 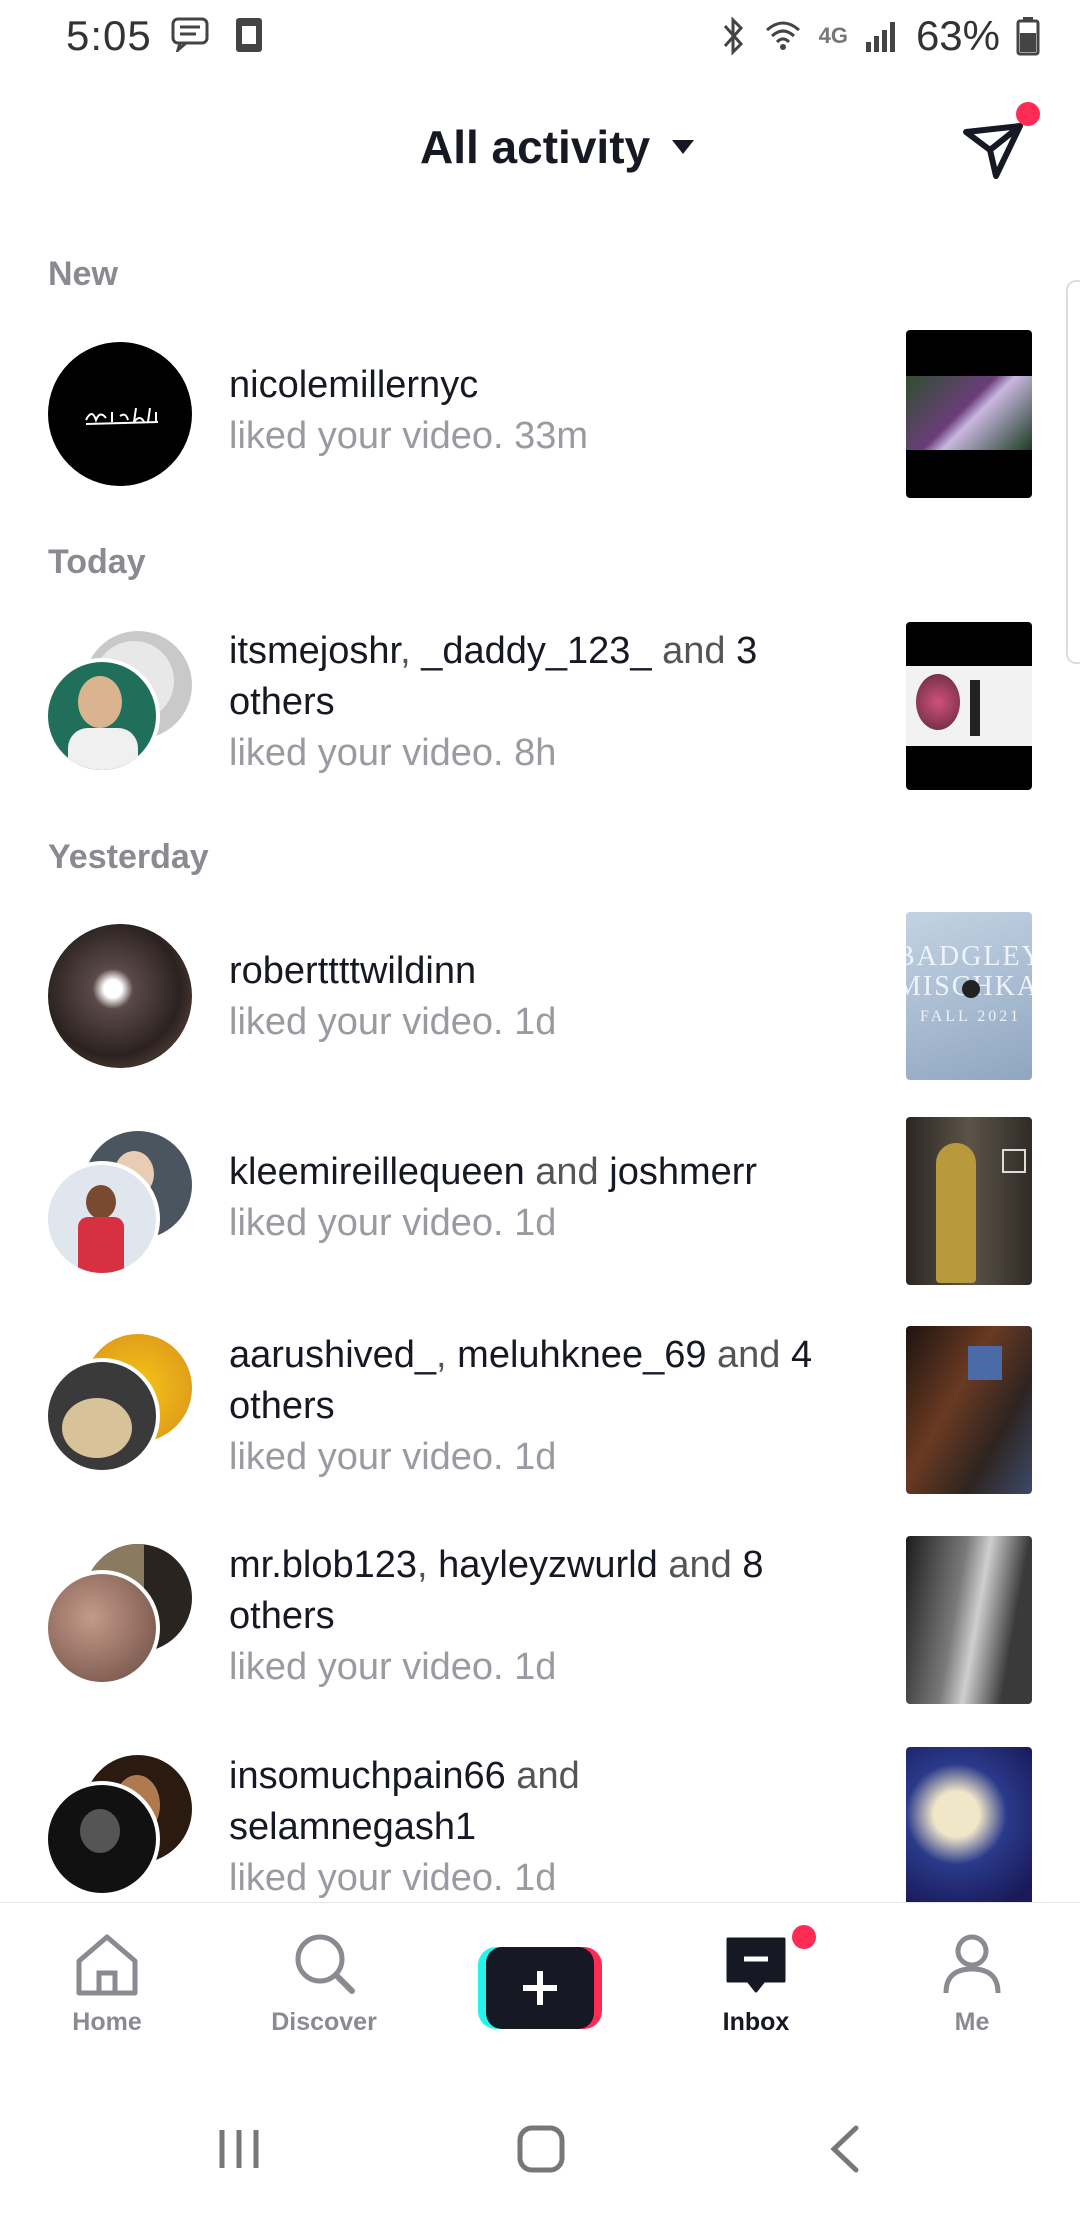 What do you see at coordinates (756, 2022) in the screenshot?
I see `nav-label-inbox: Inbox` at bounding box center [756, 2022].